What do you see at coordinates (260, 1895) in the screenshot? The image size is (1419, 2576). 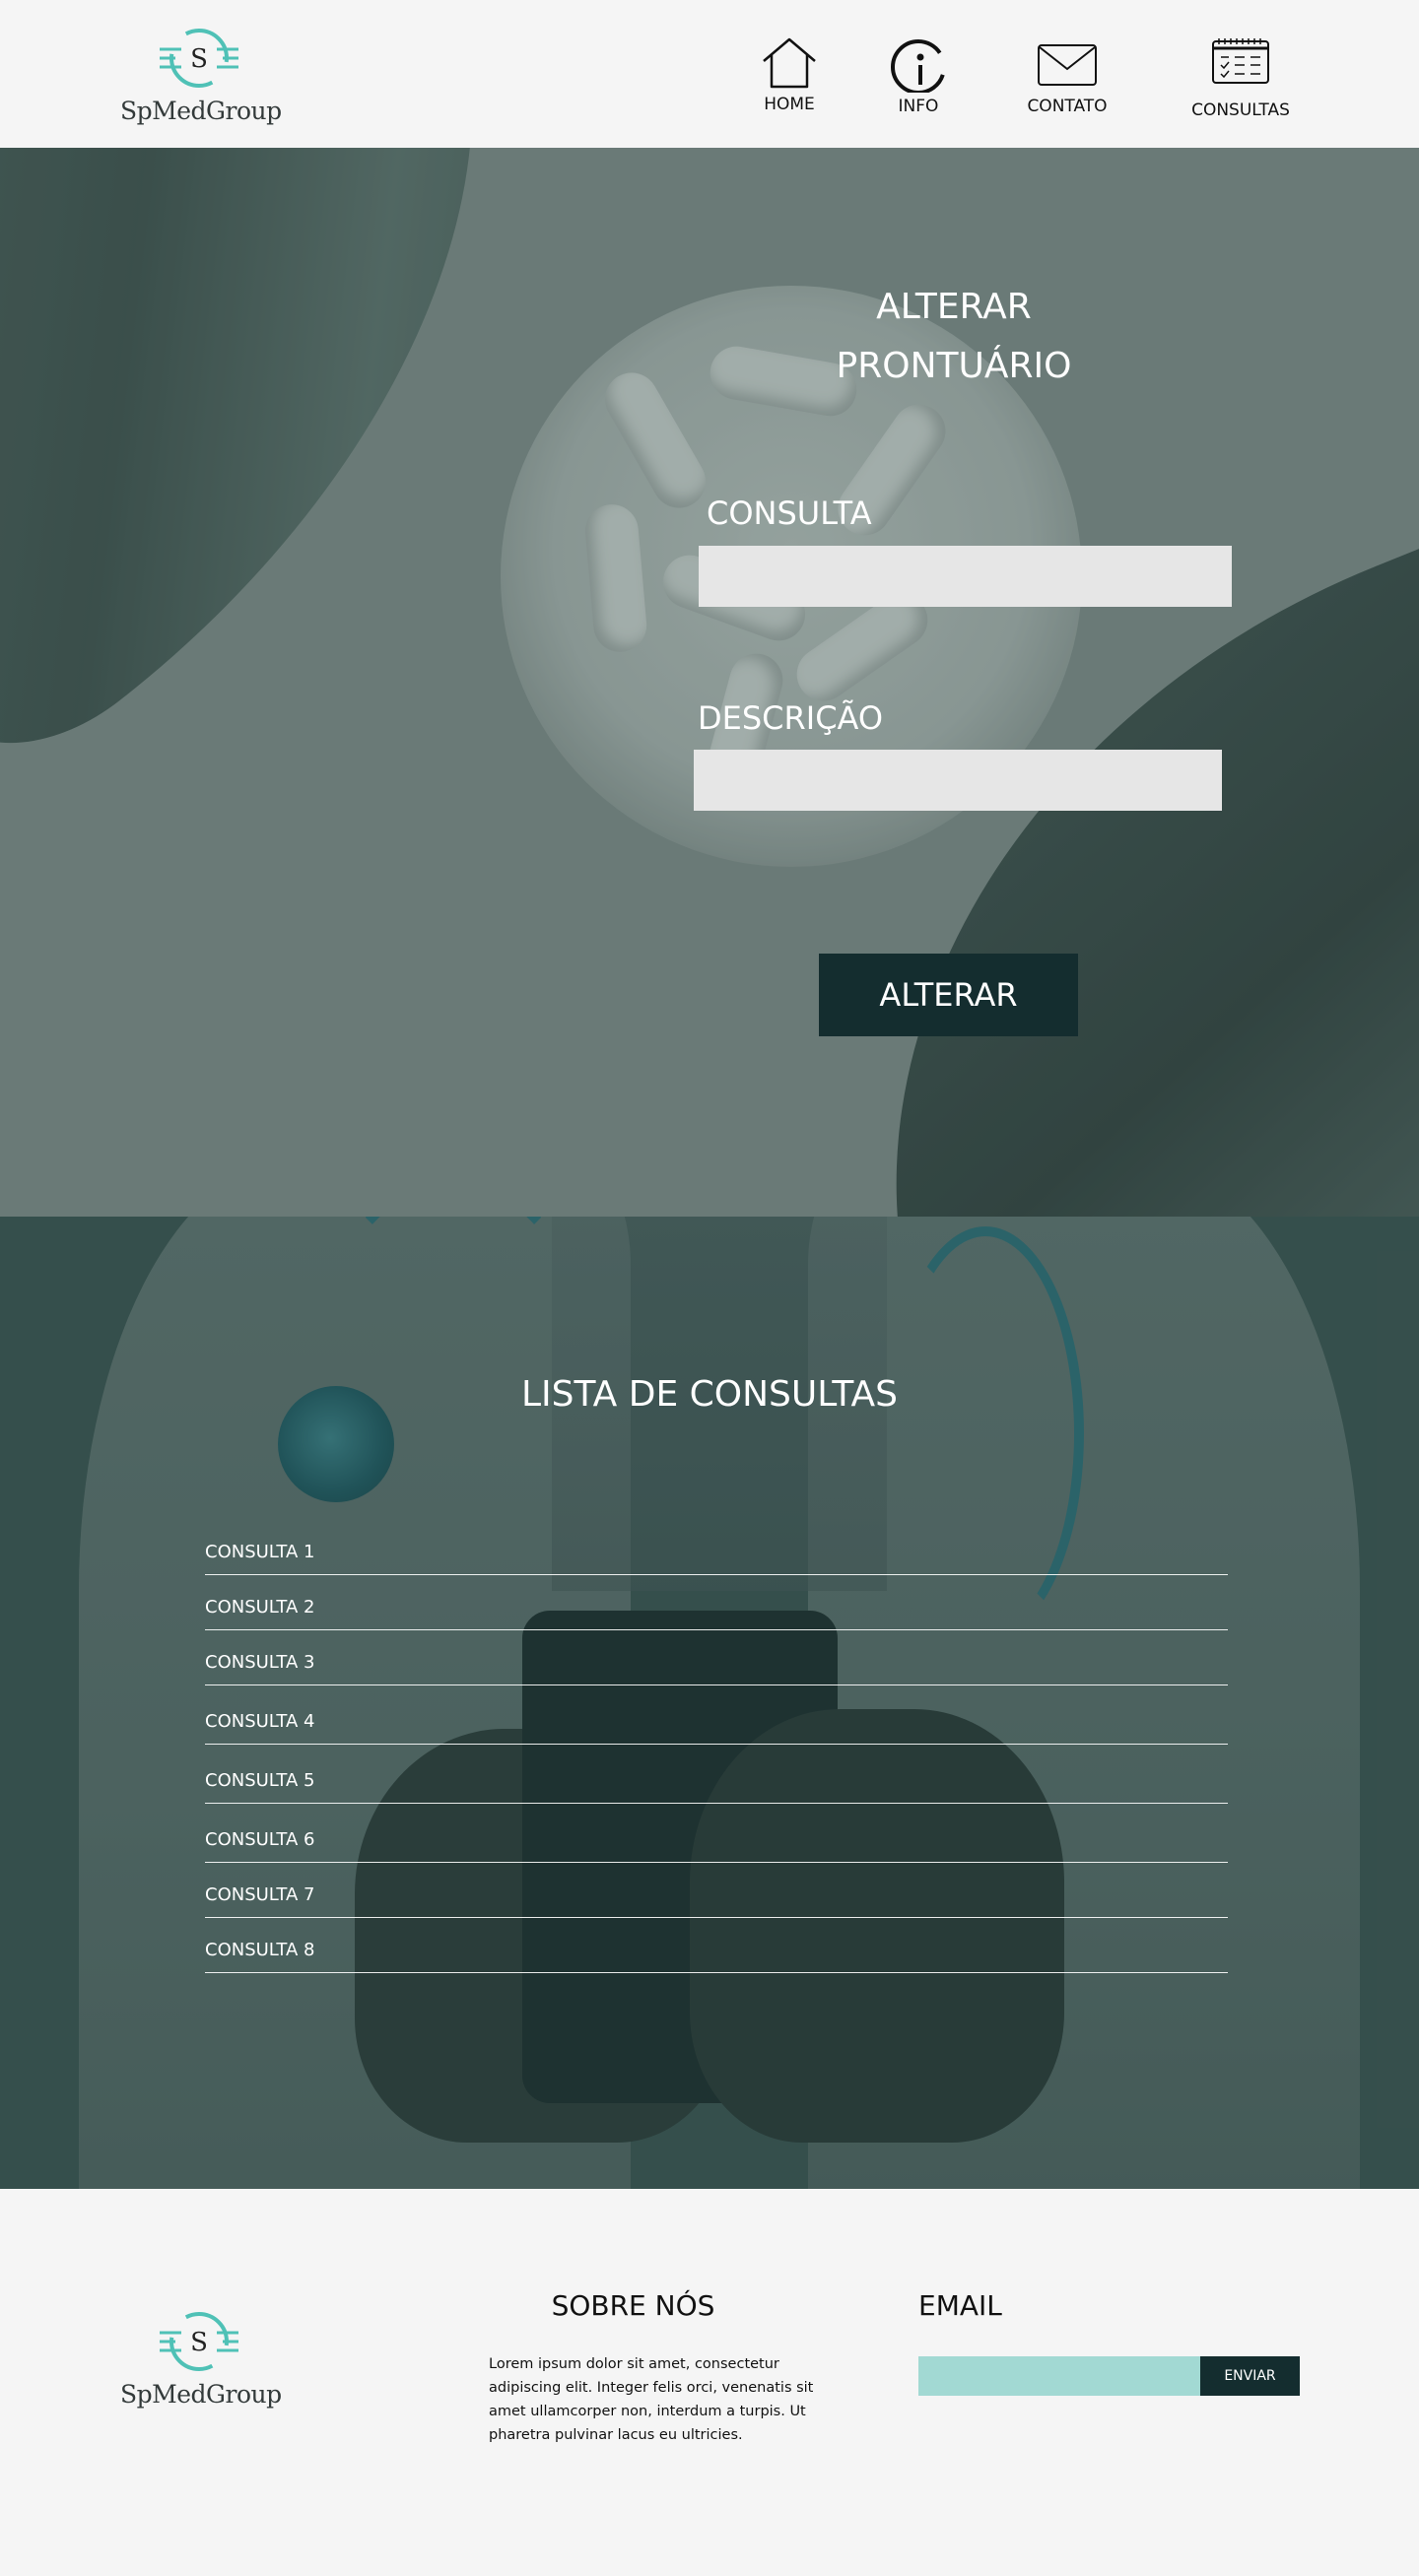 I see `consulta-item-label: CONSULTA 7` at bounding box center [260, 1895].